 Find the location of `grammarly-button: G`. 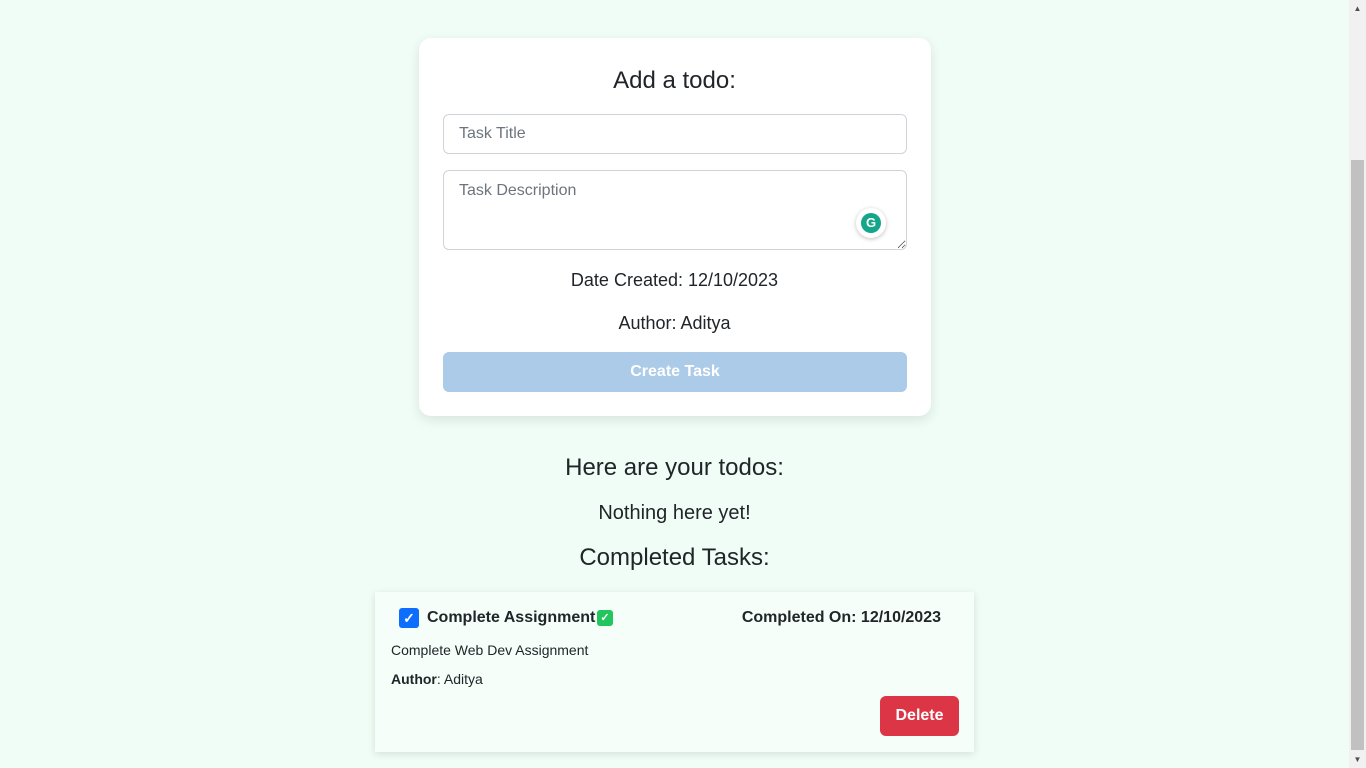

grammarly-button: G is located at coordinates (871, 223).